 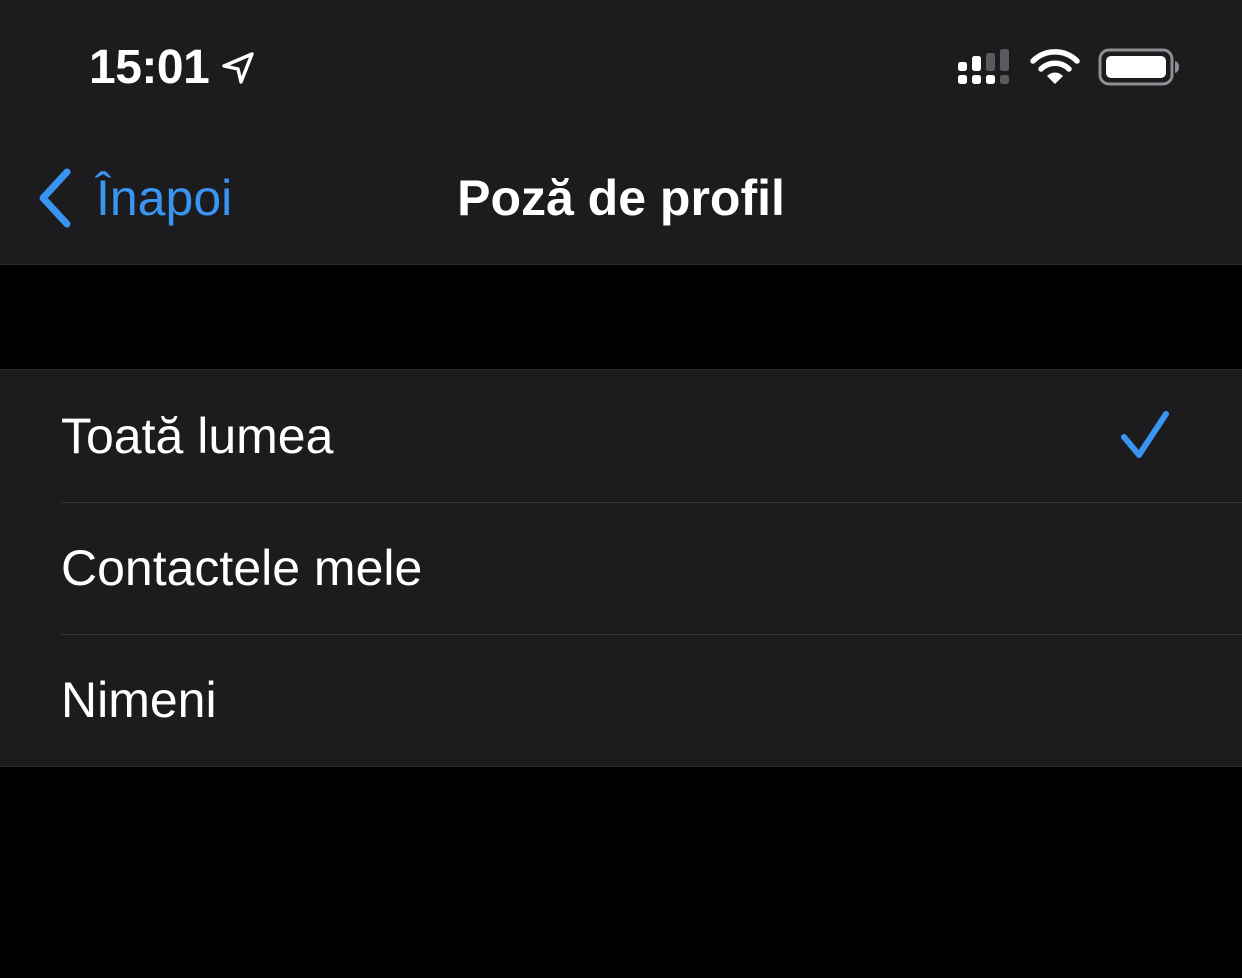 I want to click on back-button: Înapoi, so click(x=133, y=198).